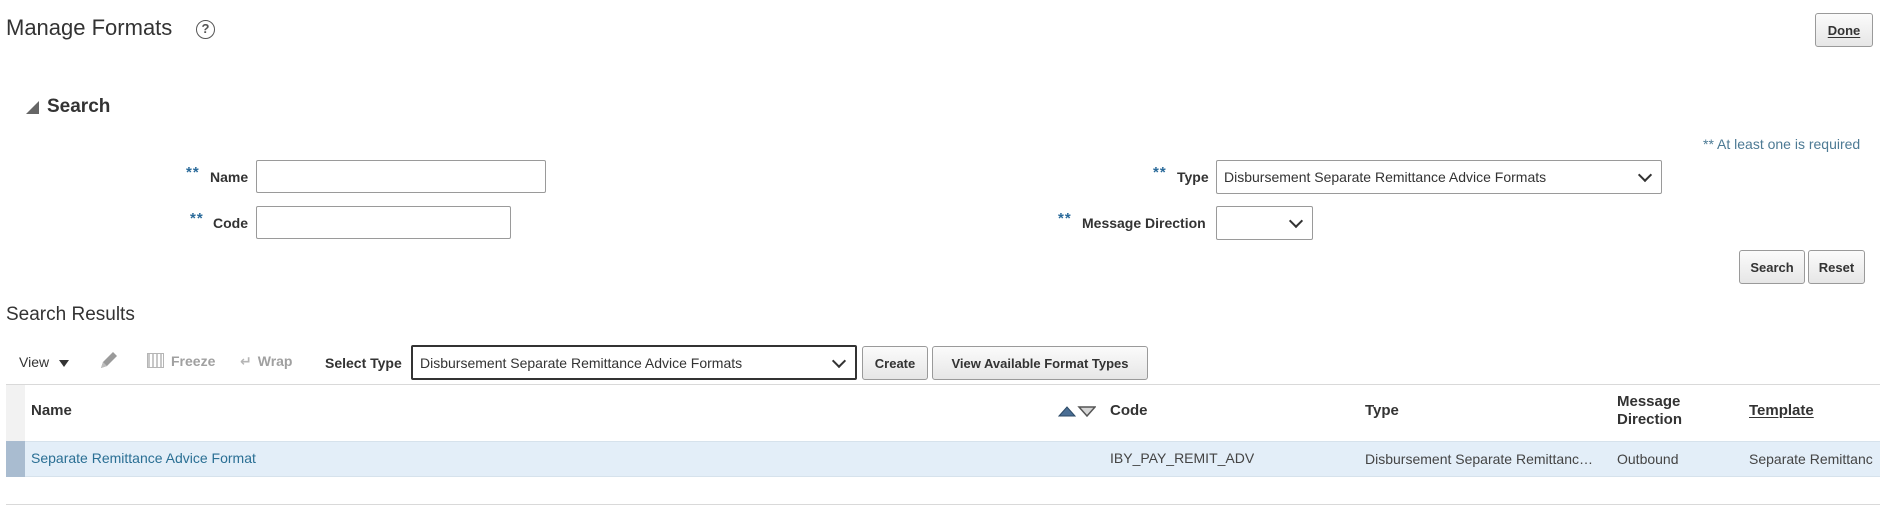 This screenshot has height=515, width=1889. I want to click on row-selection-indicator, so click(15, 459).